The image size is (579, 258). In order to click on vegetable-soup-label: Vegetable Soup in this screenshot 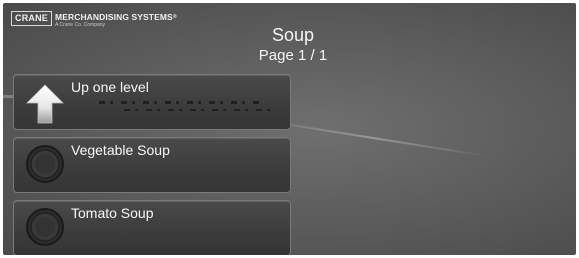, I will do `click(120, 150)`.